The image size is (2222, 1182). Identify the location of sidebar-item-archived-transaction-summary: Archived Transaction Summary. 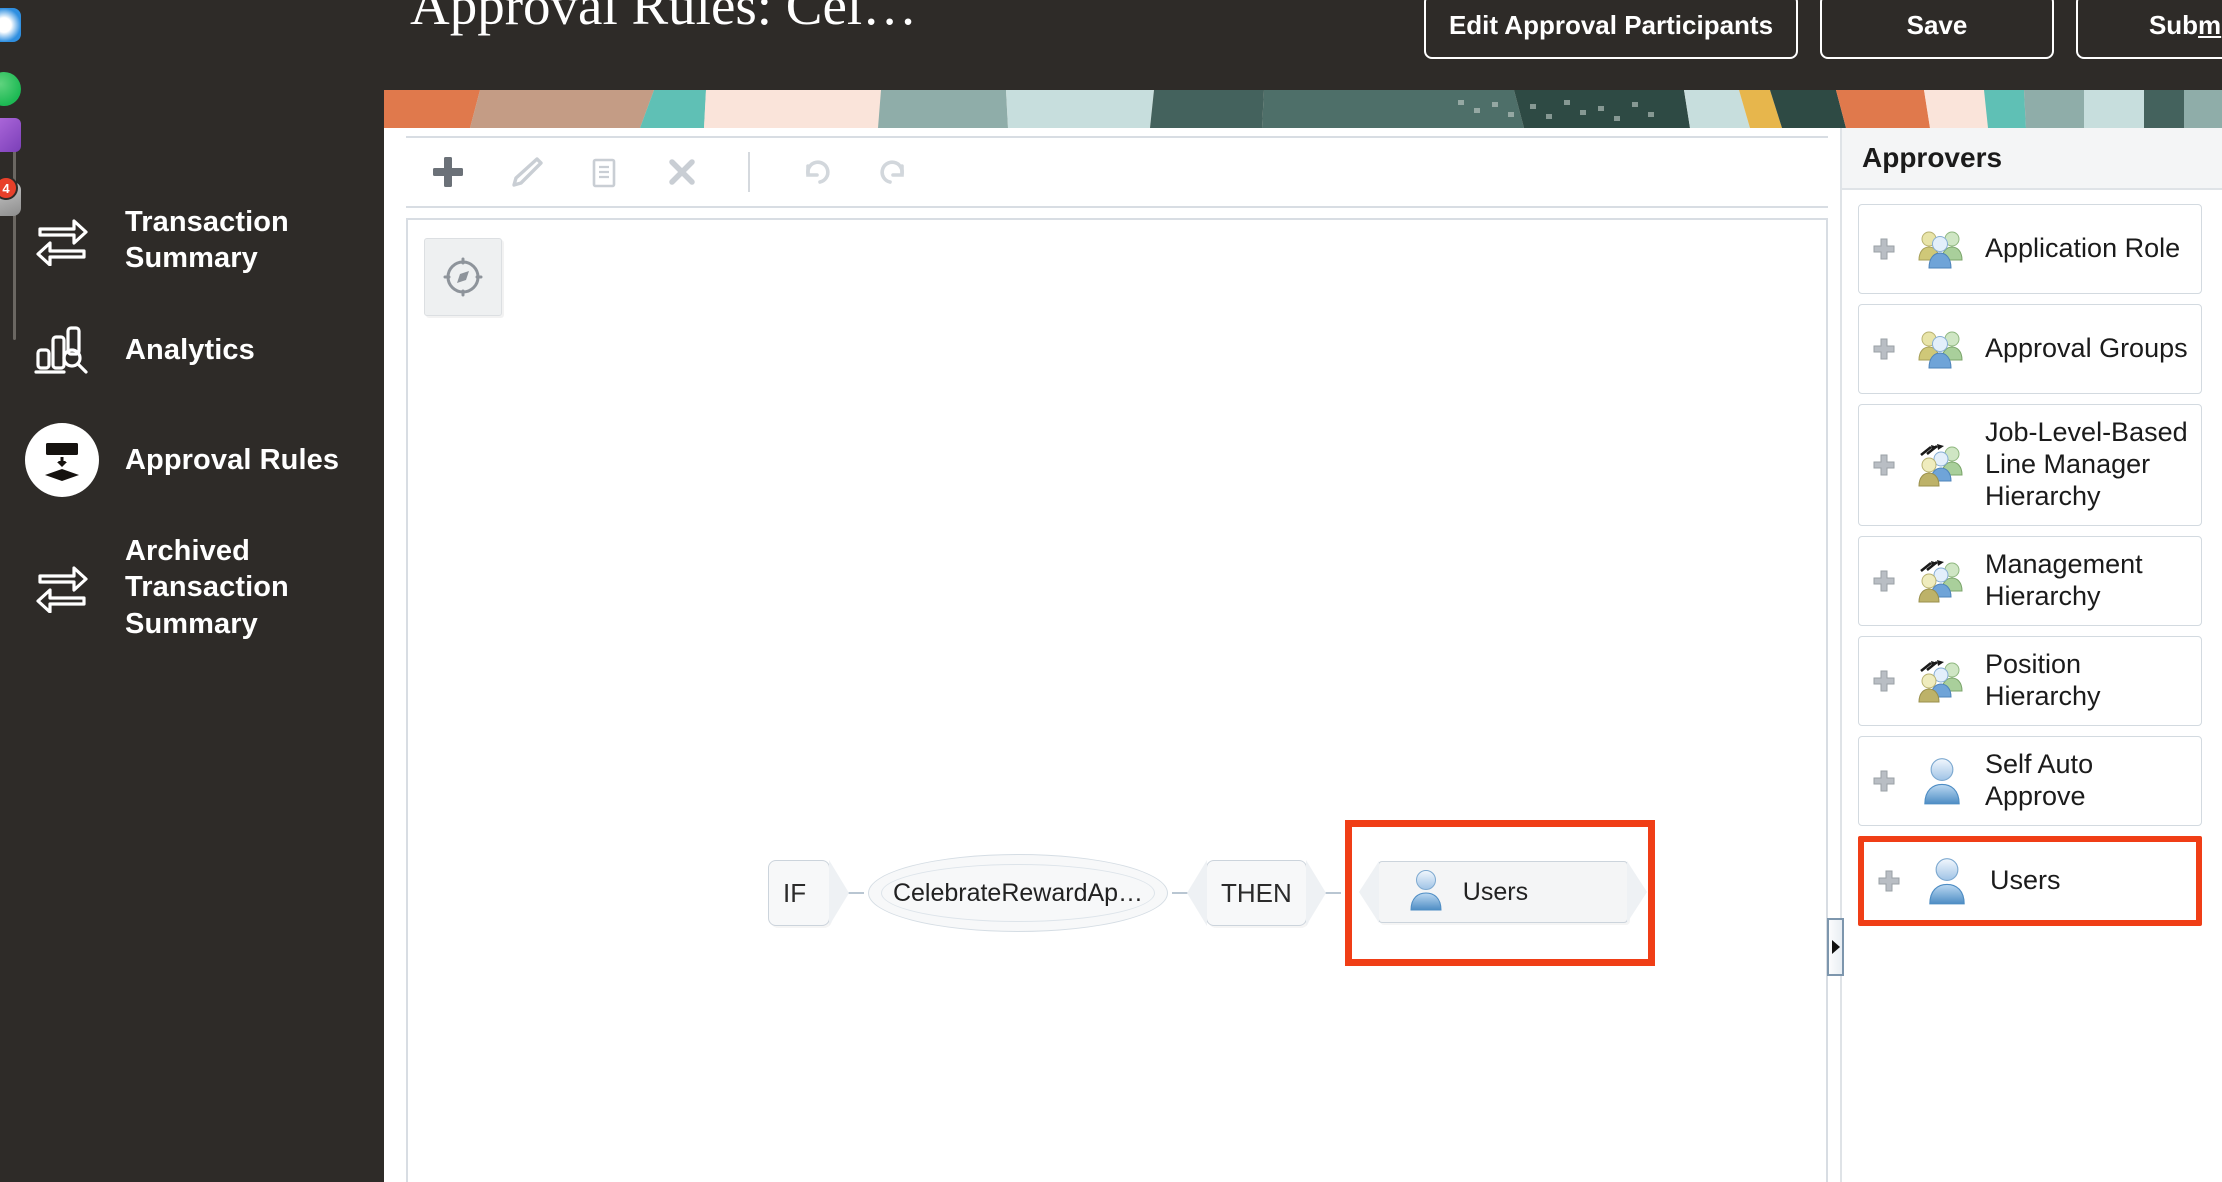
(198, 587).